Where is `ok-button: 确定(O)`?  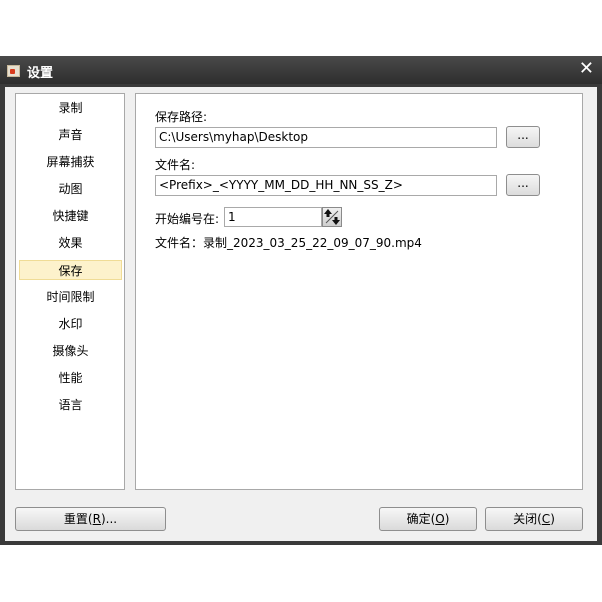 ok-button: 确定(O) is located at coordinates (428, 519).